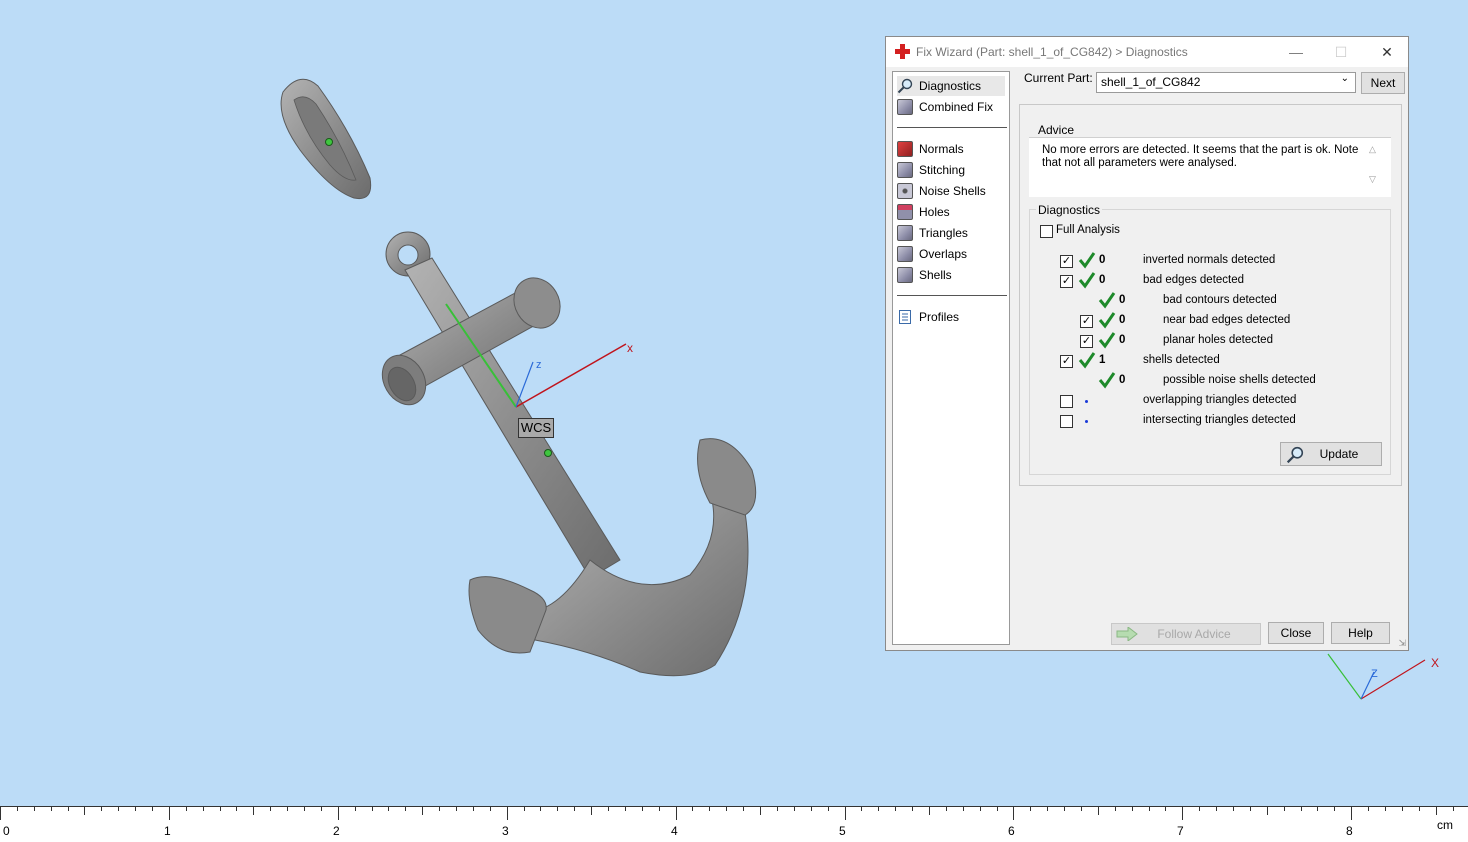  What do you see at coordinates (956, 107) in the screenshot?
I see `nav-label-combined-fix: Combined Fix` at bounding box center [956, 107].